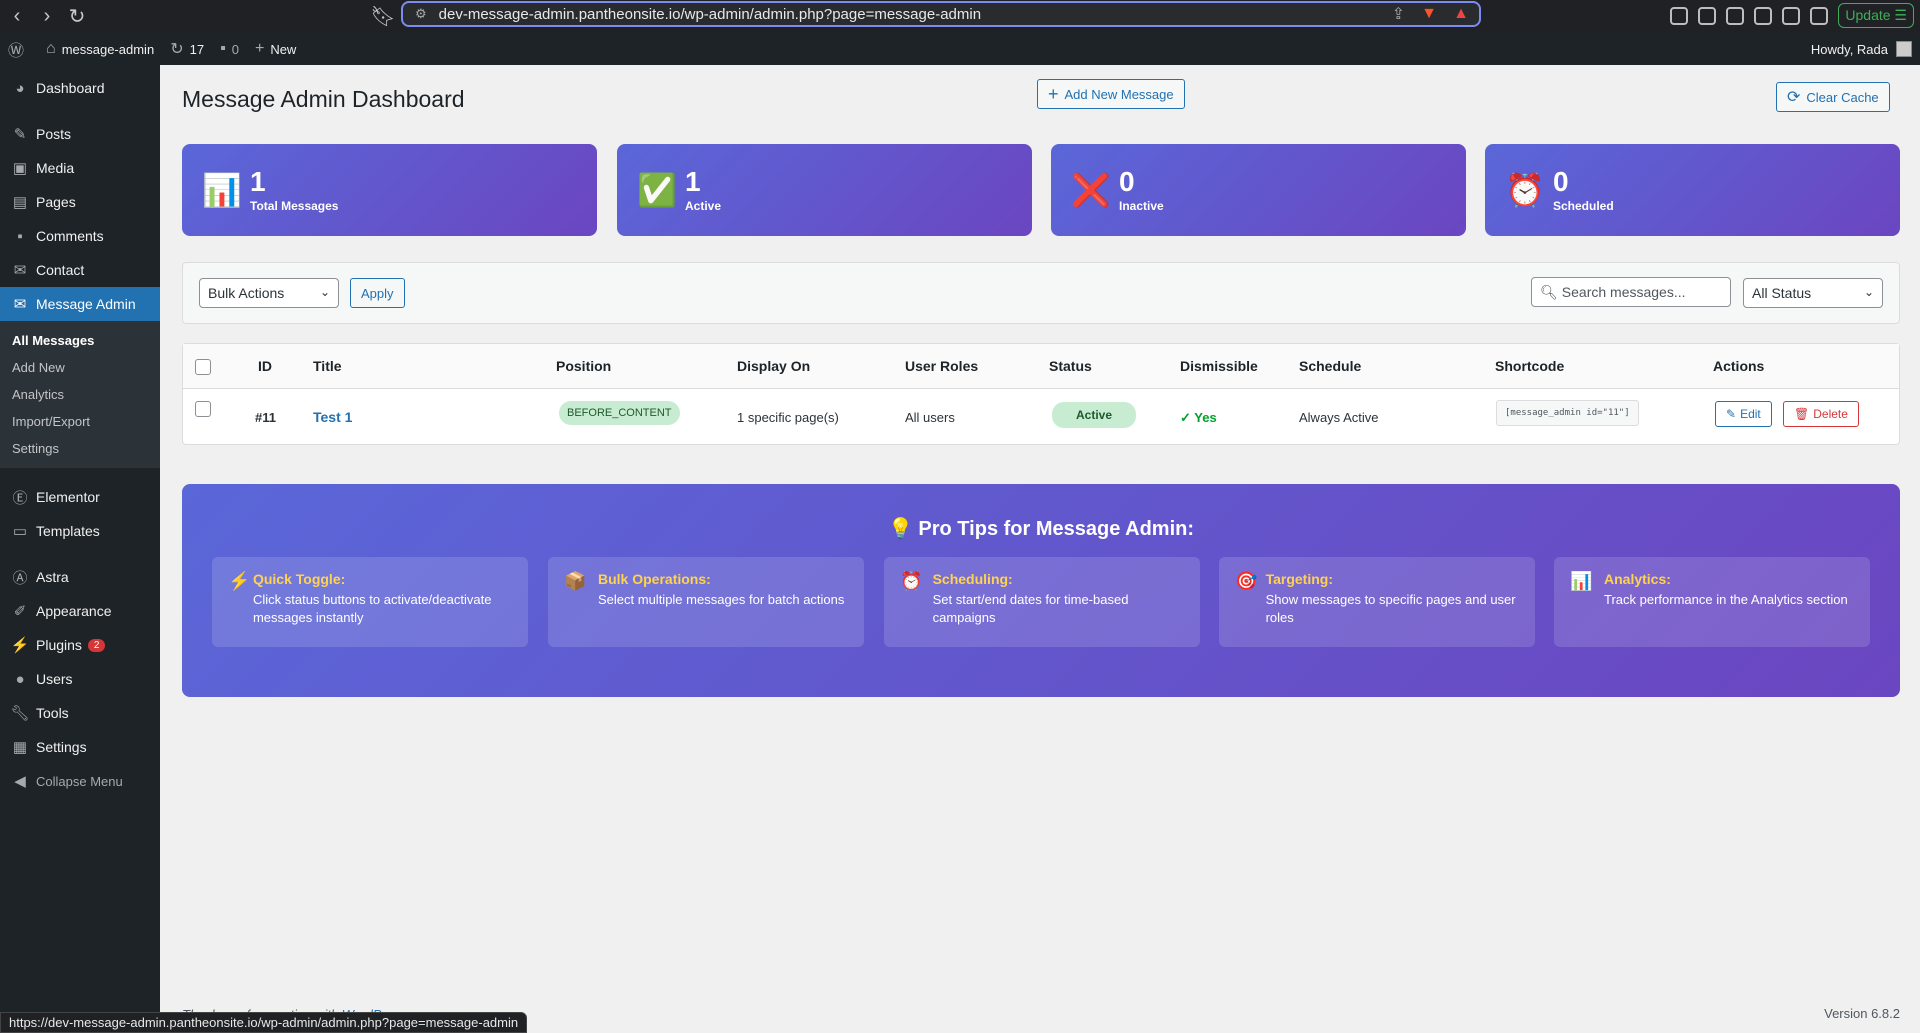 The width and height of the screenshot is (1920, 1033). What do you see at coordinates (1821, 414) in the screenshot?
I see `delete-button: 🗑︎ Delete` at bounding box center [1821, 414].